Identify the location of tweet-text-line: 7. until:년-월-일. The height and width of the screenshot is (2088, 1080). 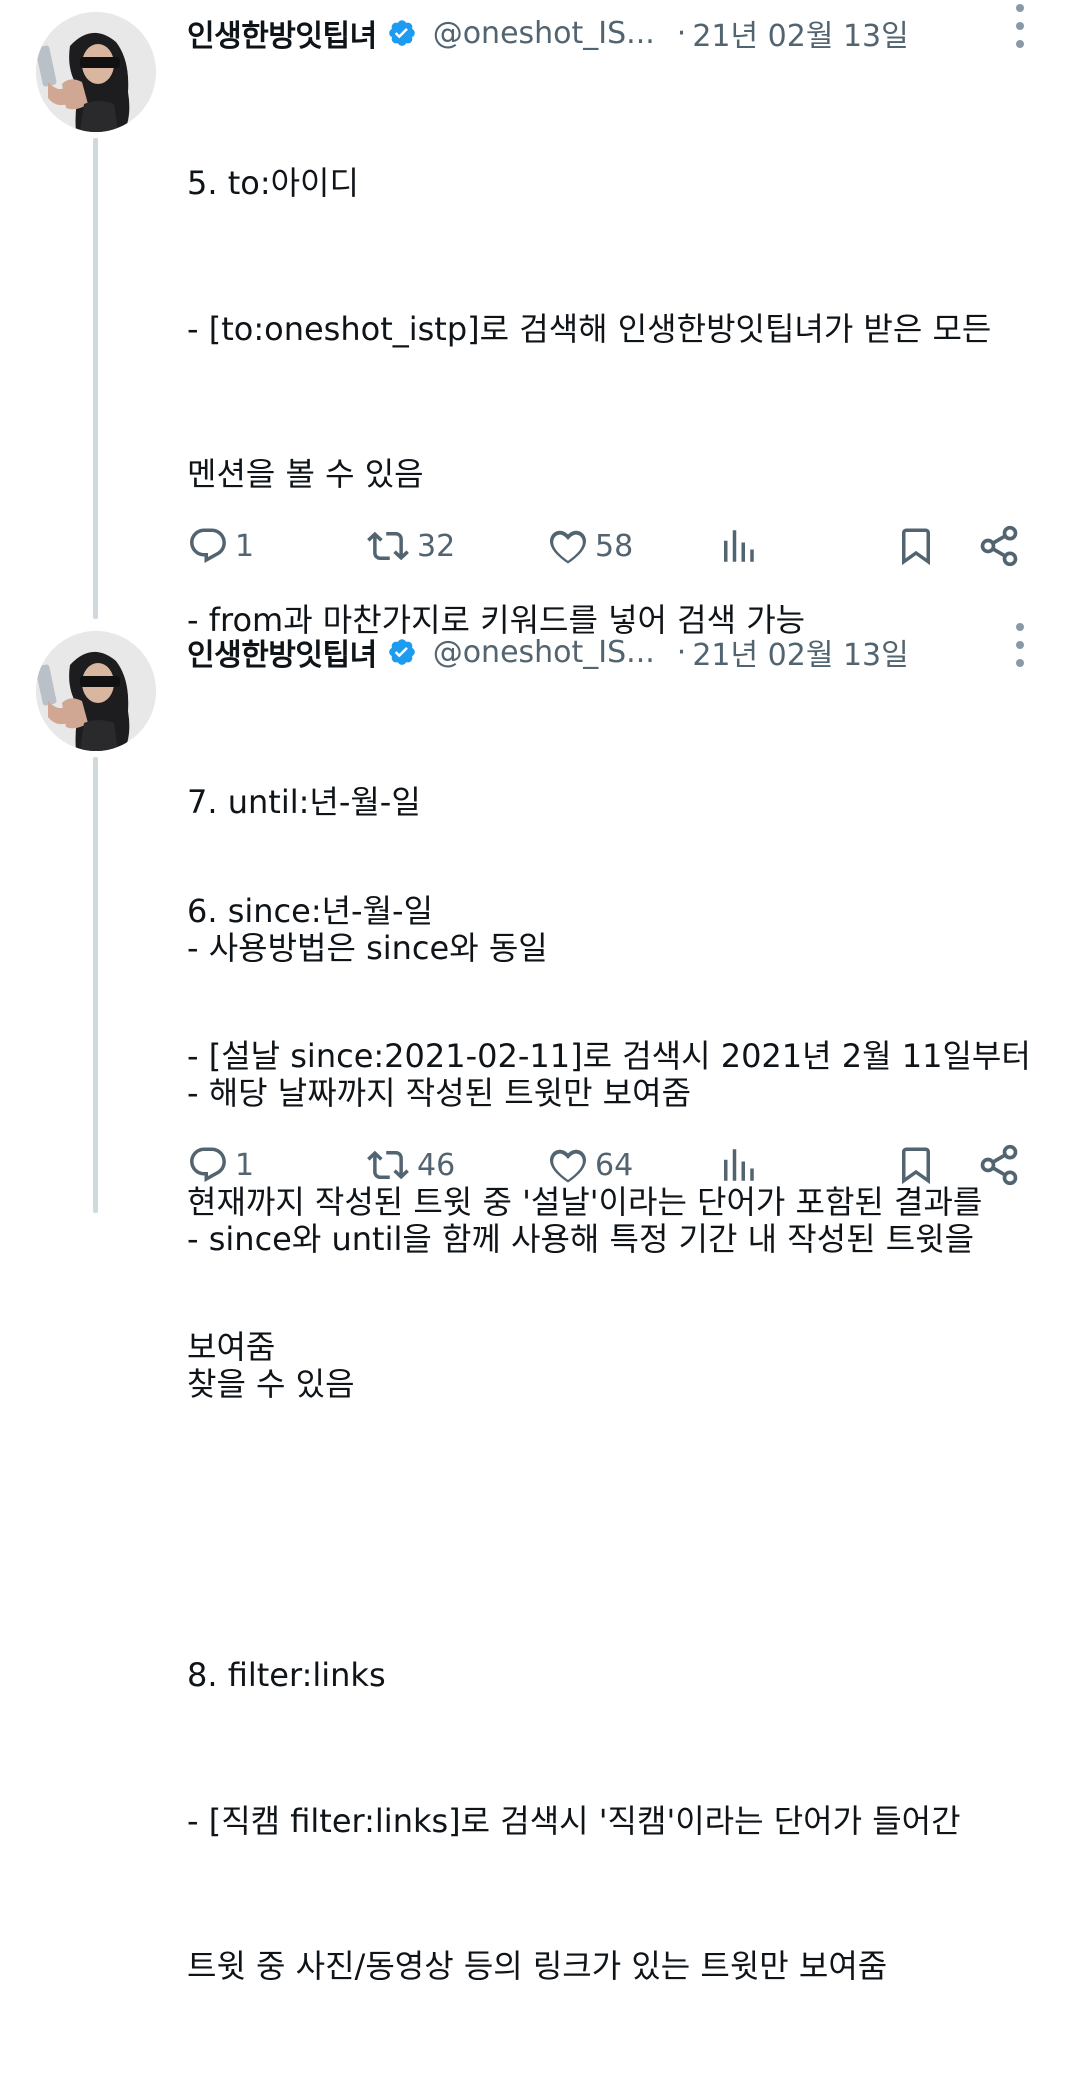
(304, 802).